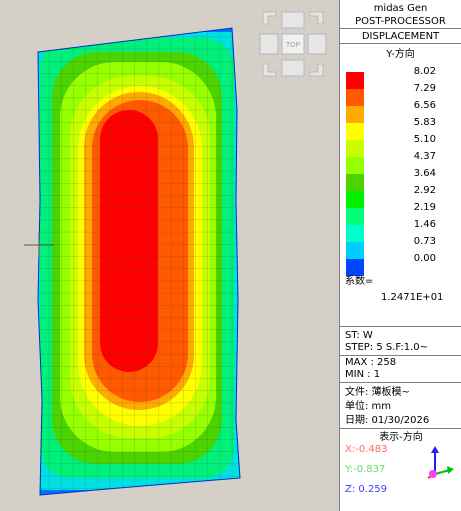 This screenshot has height=511, width=461. I want to click on factor-value: 1.2471E+01, so click(412, 297).